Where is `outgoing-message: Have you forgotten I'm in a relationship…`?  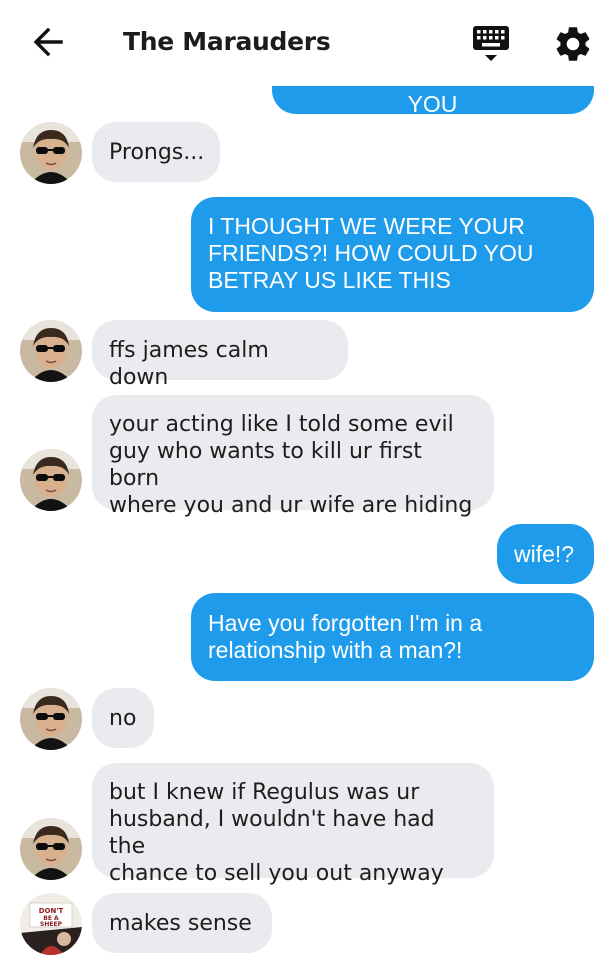
outgoing-message: Have you forgotten I'm in a relationship… is located at coordinates (392, 637).